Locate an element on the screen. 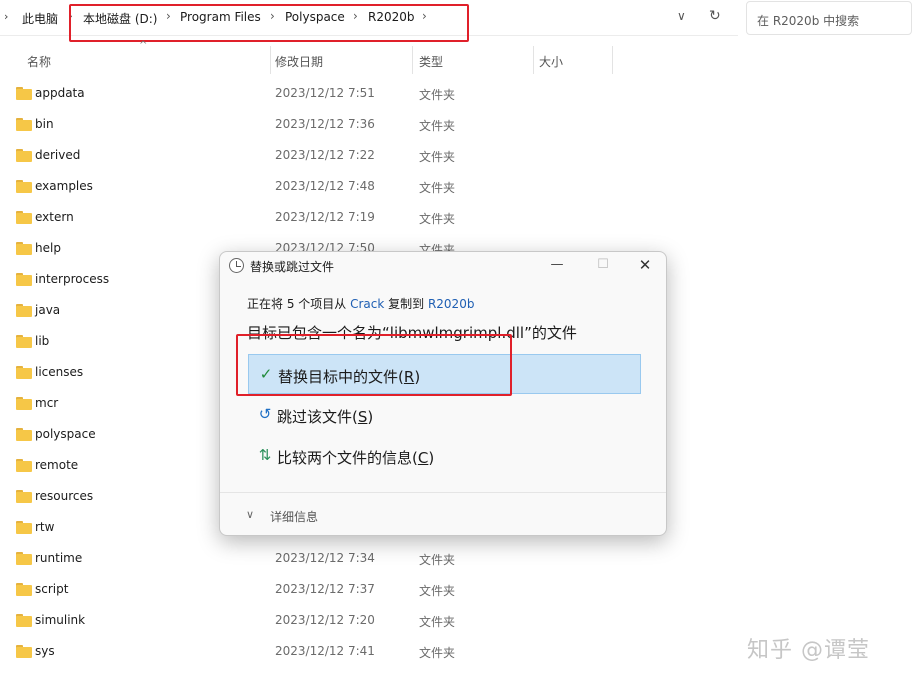 This screenshot has width=912, height=684. file-name: examples is located at coordinates (64, 186).